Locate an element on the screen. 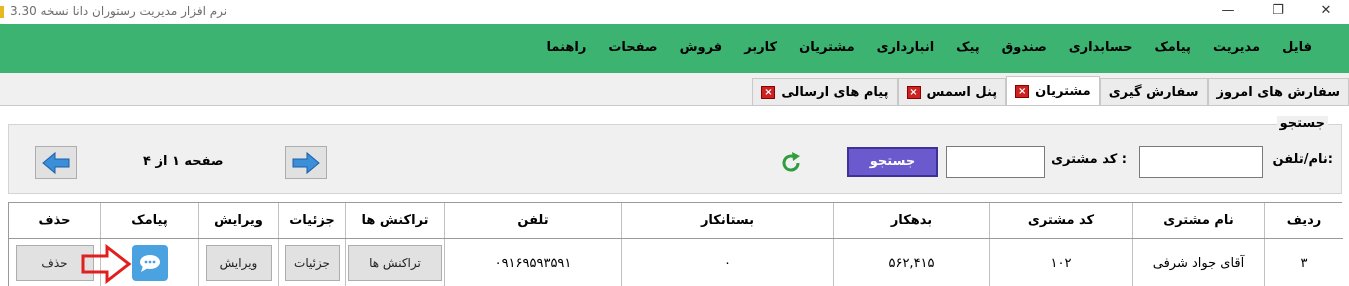  header-code: کد مشتری is located at coordinates (1061, 220).